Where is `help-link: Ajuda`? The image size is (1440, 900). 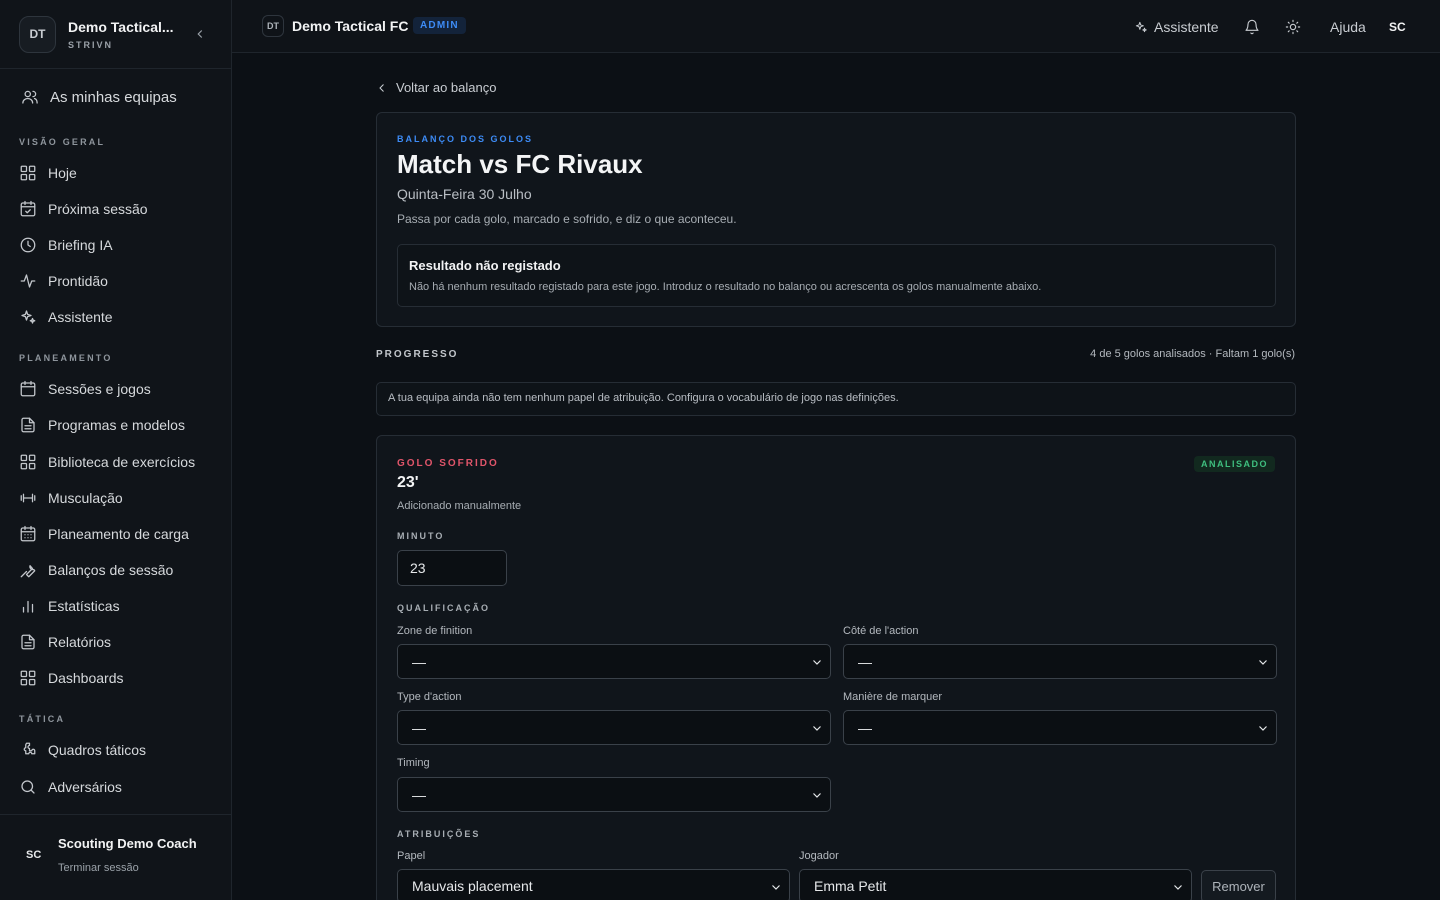
help-link: Ajuda is located at coordinates (1348, 26).